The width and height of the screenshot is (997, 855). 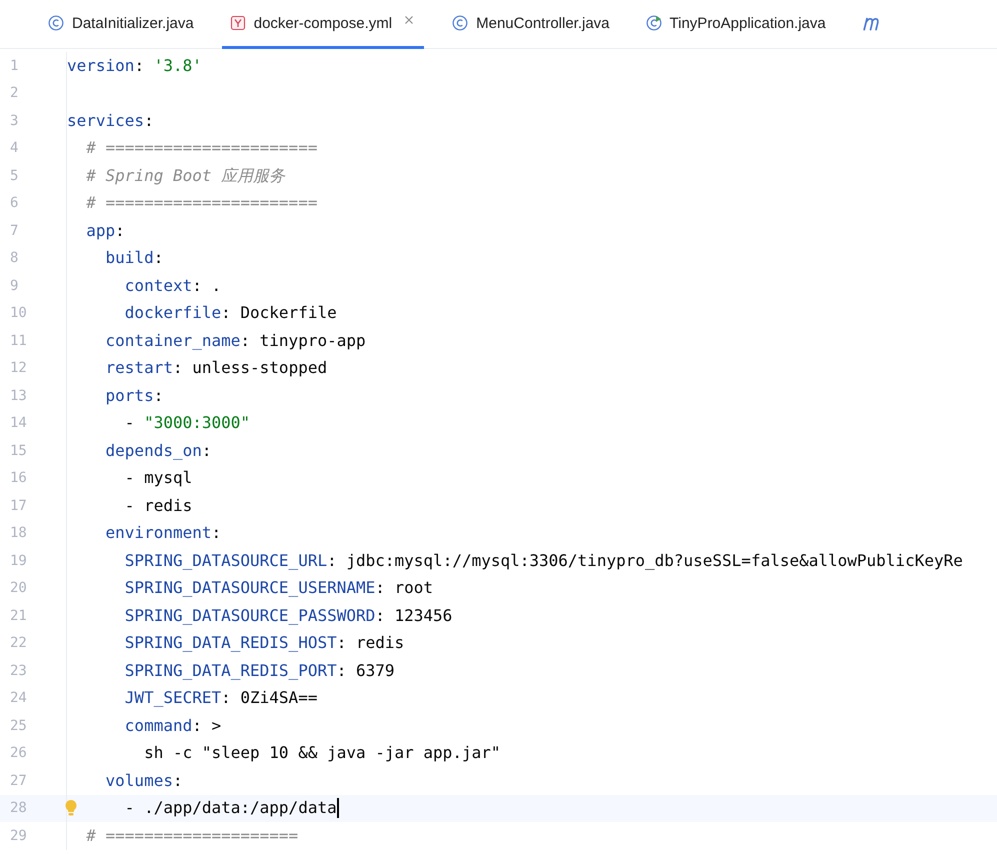 I want to click on line-number: 14, so click(x=18, y=423).